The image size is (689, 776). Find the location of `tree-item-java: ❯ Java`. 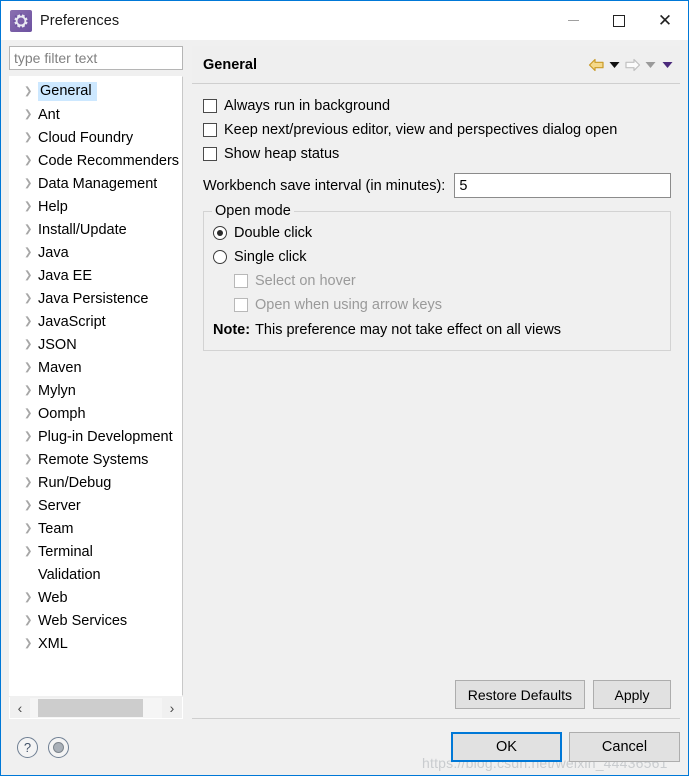

tree-item-java: ❯ Java is located at coordinates (96, 252).